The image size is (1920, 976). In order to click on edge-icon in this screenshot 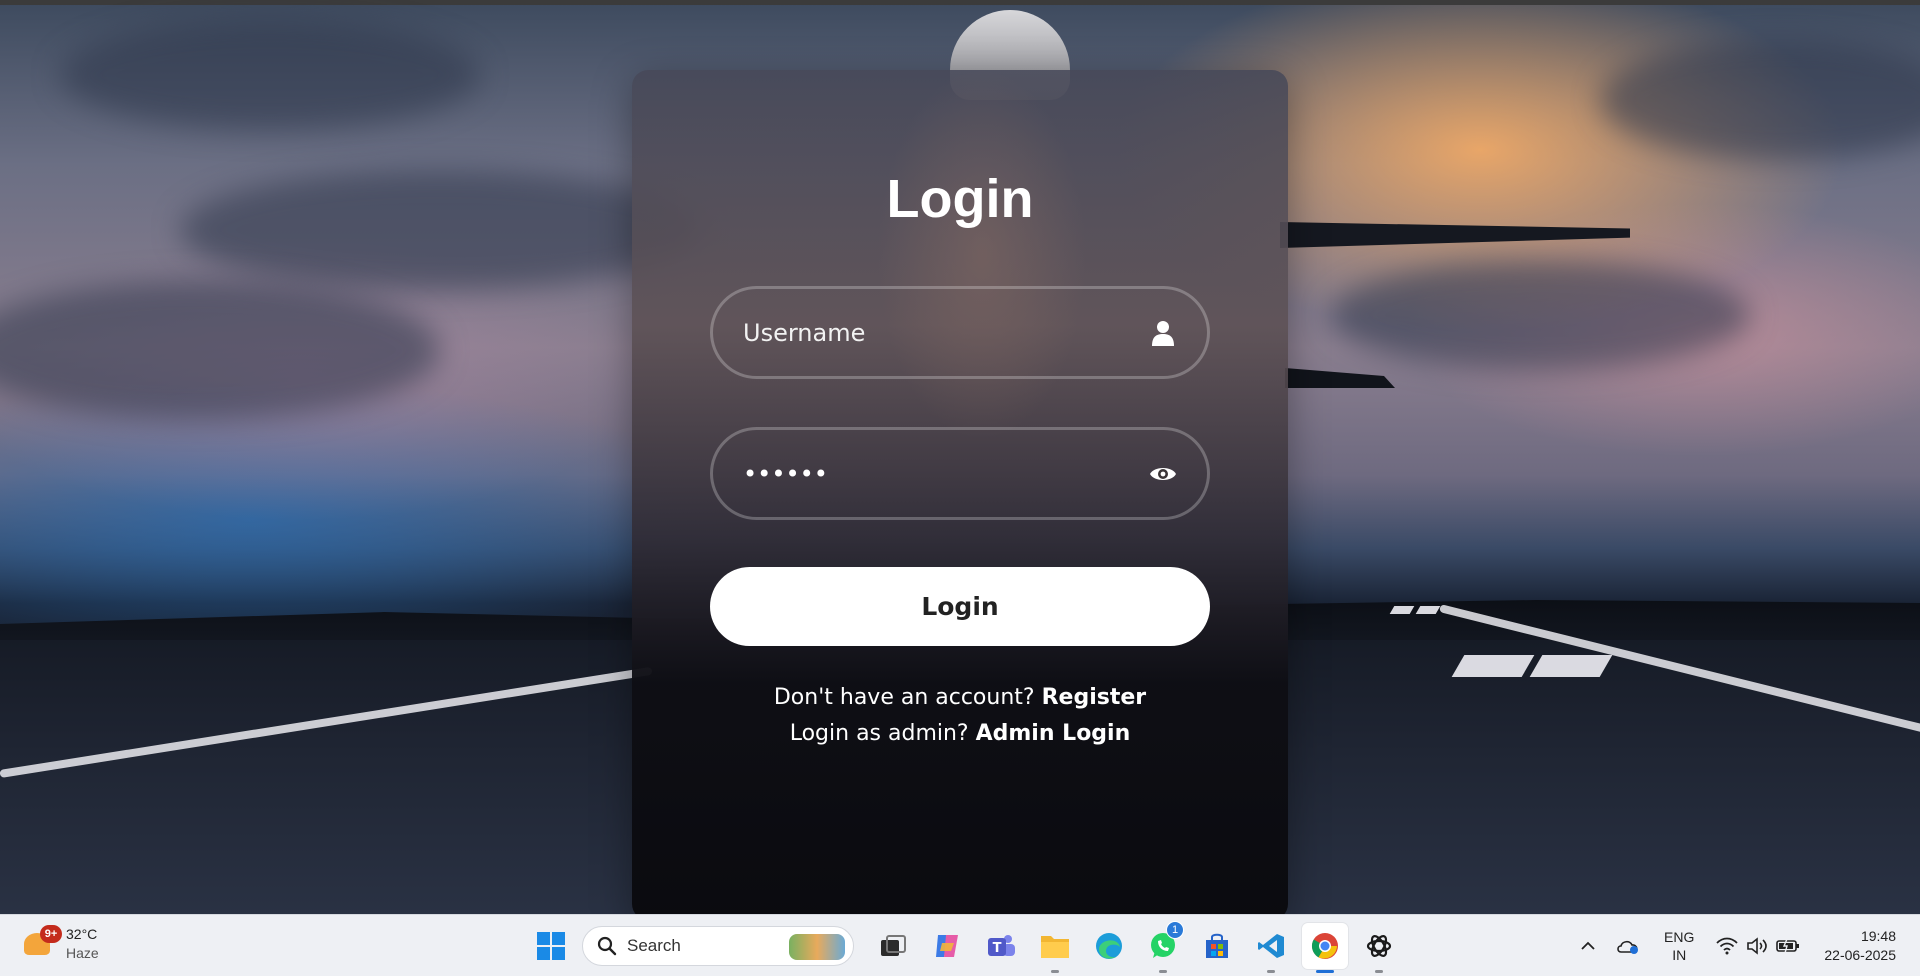, I will do `click(1109, 946)`.